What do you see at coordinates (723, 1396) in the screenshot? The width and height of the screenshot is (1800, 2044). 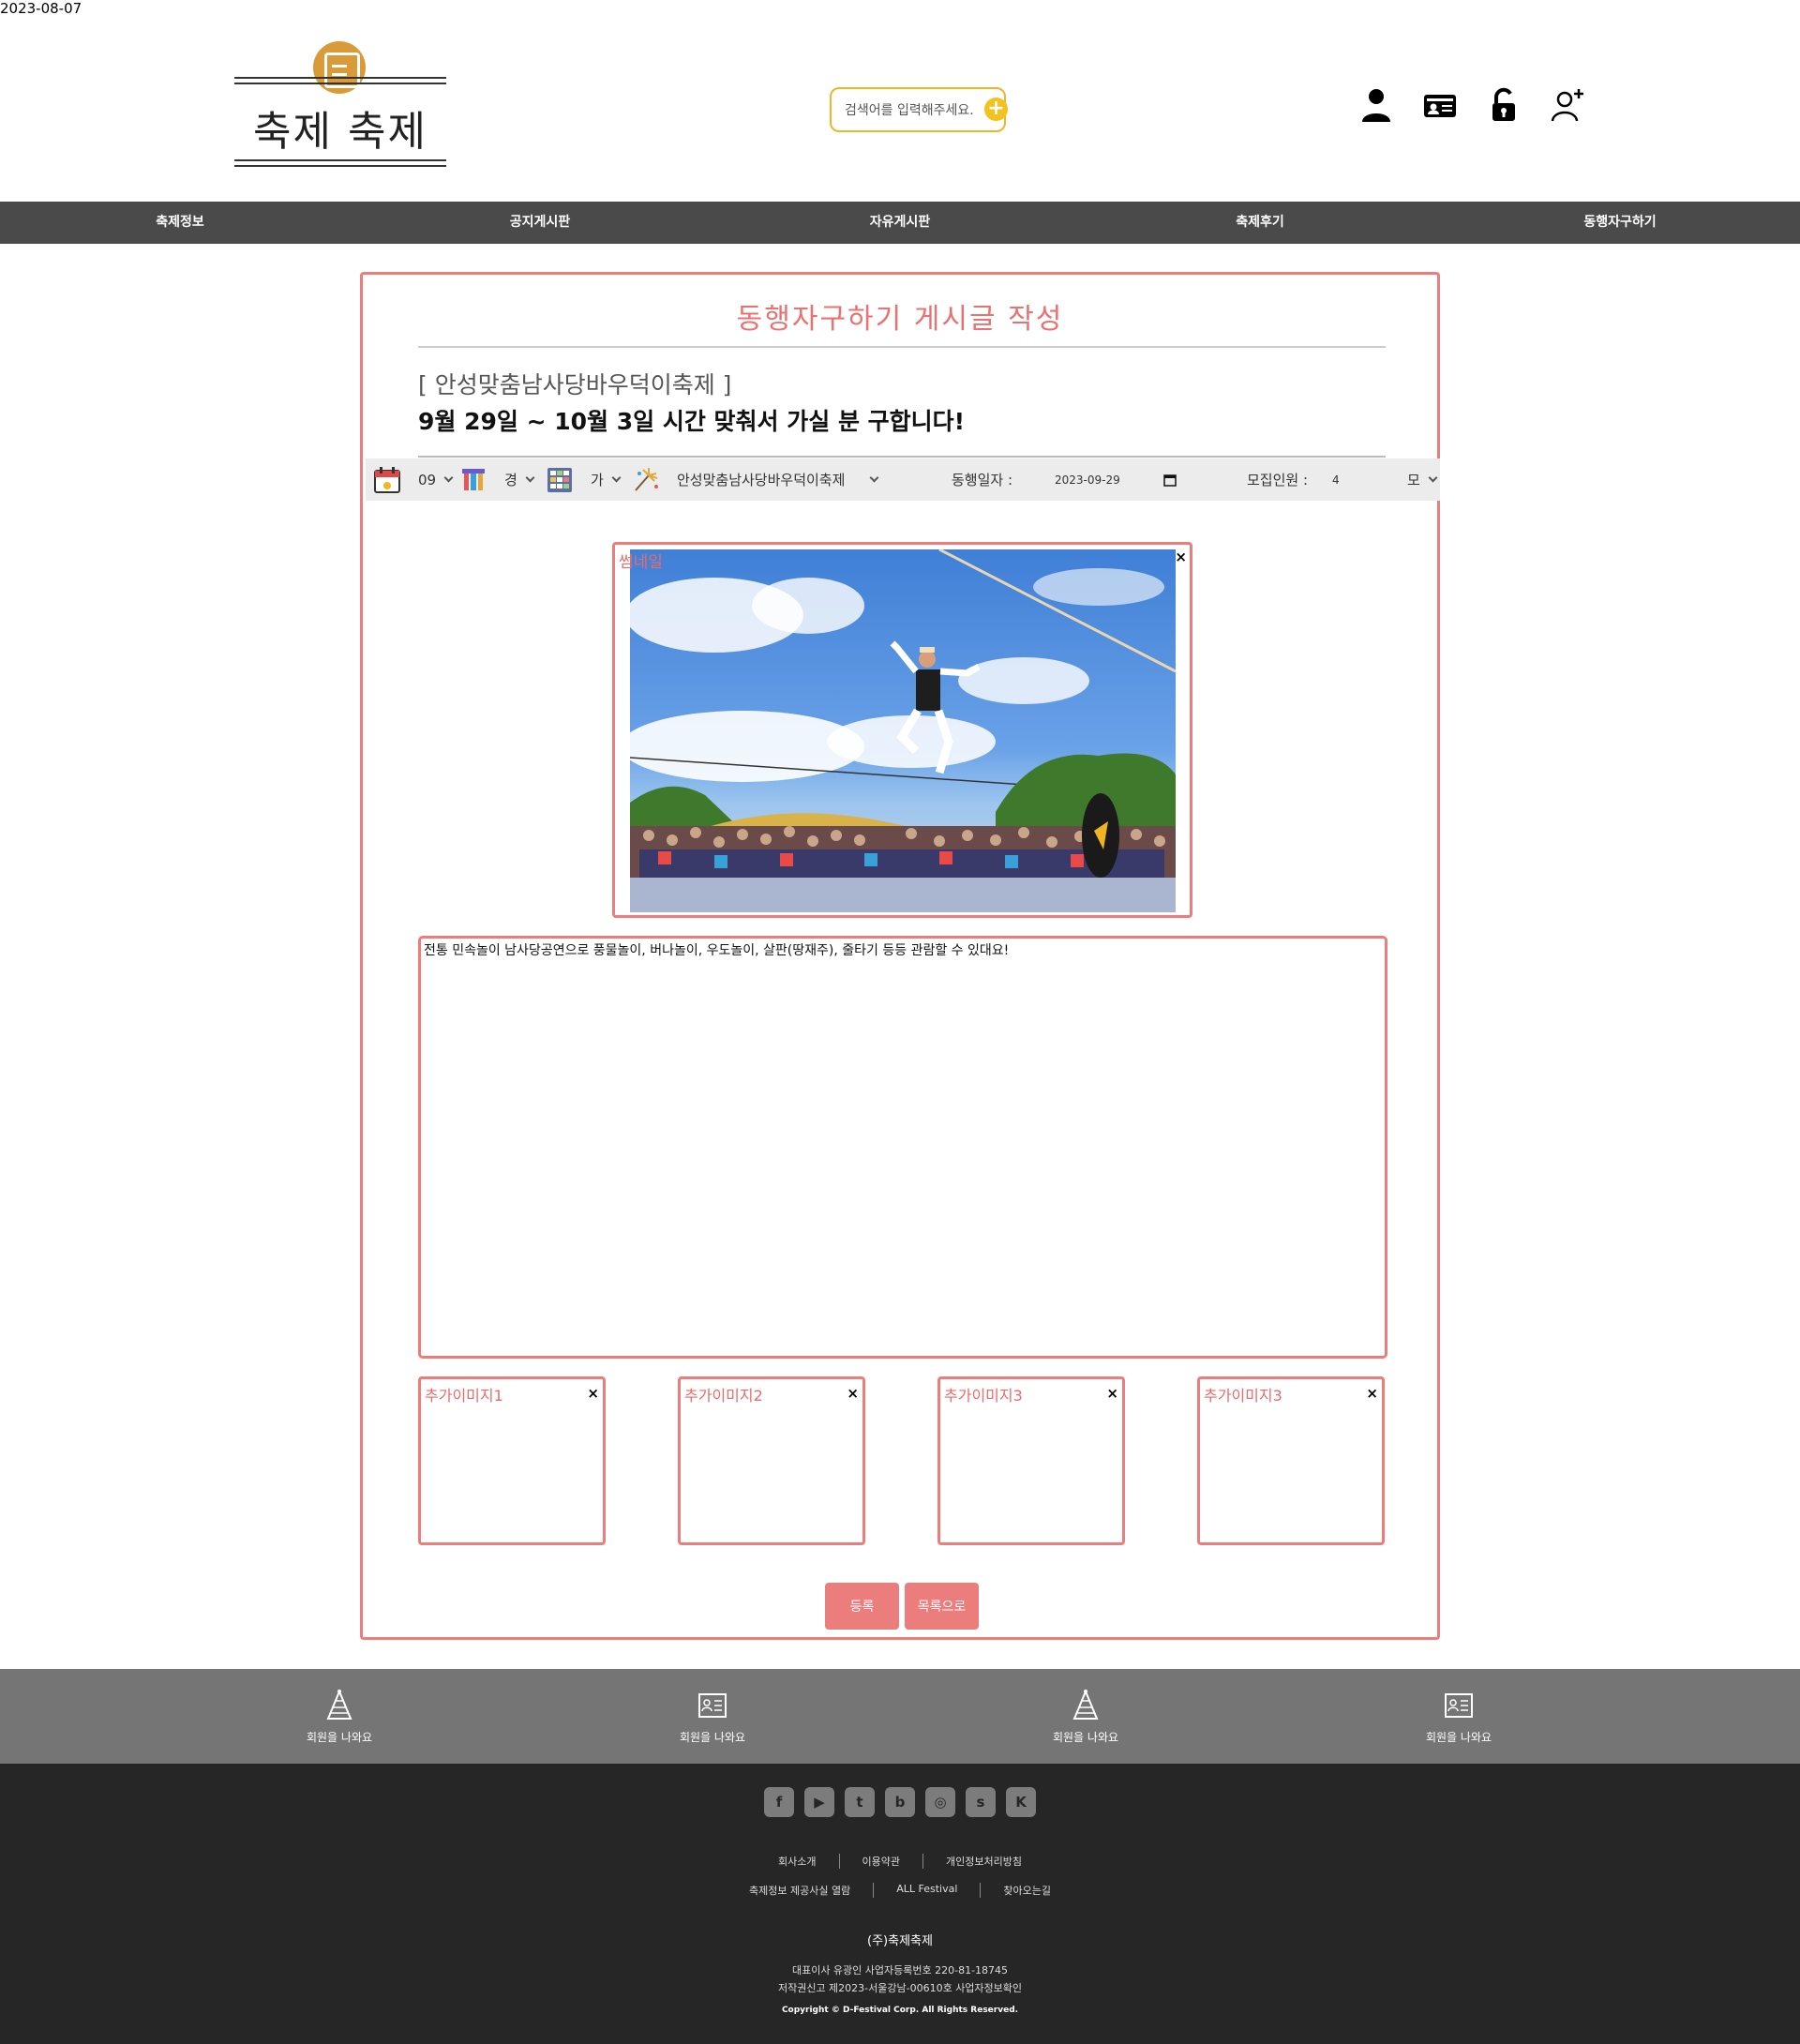 I see `extra-image-label: 추가이미지2` at bounding box center [723, 1396].